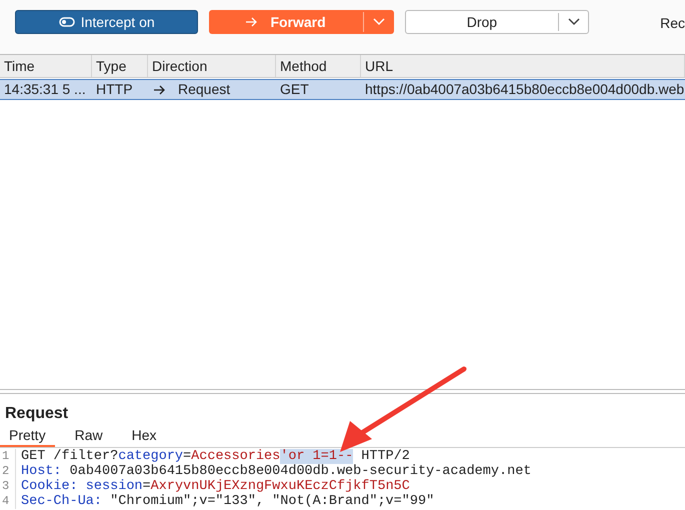 This screenshot has height=510, width=685. I want to click on column-header: Time, so click(46, 66).